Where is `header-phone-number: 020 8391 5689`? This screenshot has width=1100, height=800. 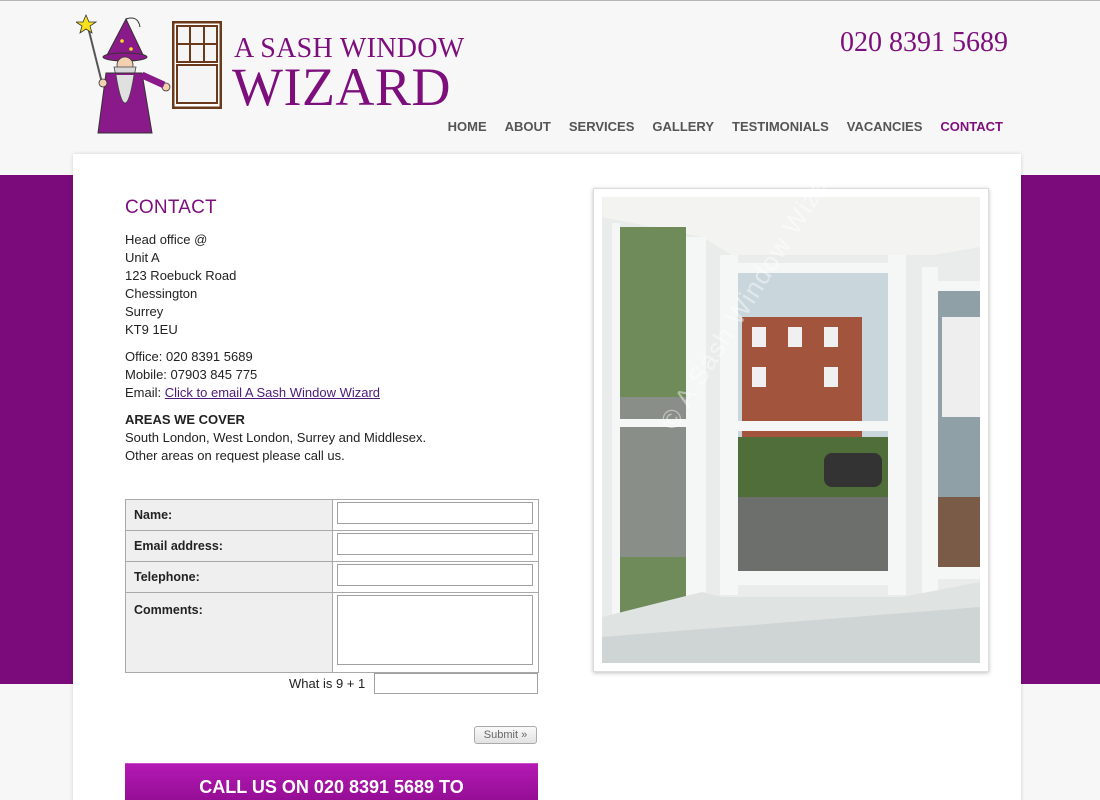
header-phone-number: 020 8391 5689 is located at coordinates (924, 43).